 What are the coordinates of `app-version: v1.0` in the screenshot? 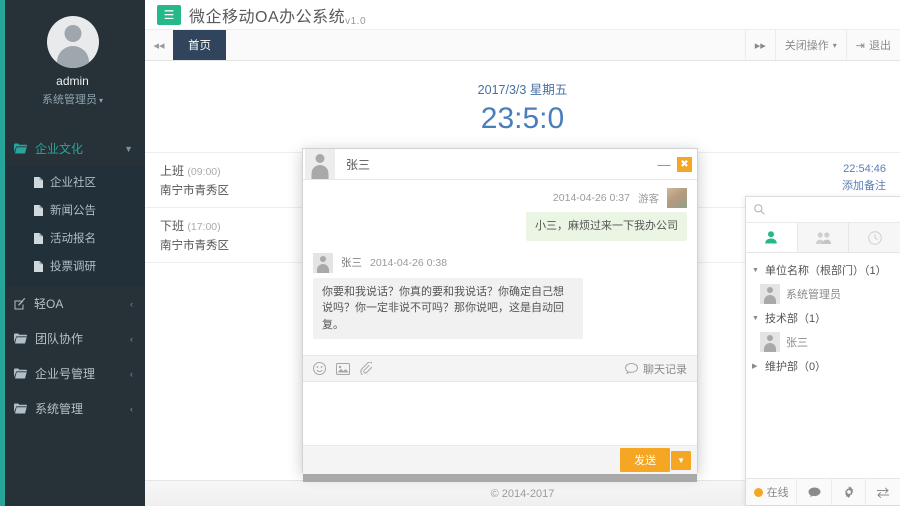 It's located at (356, 21).